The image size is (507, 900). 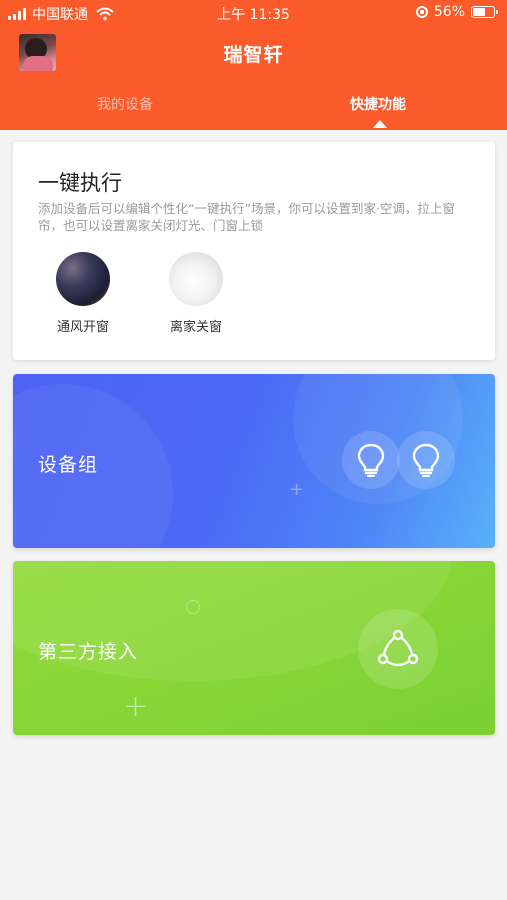 What do you see at coordinates (196, 279) in the screenshot?
I see `curtain-image` at bounding box center [196, 279].